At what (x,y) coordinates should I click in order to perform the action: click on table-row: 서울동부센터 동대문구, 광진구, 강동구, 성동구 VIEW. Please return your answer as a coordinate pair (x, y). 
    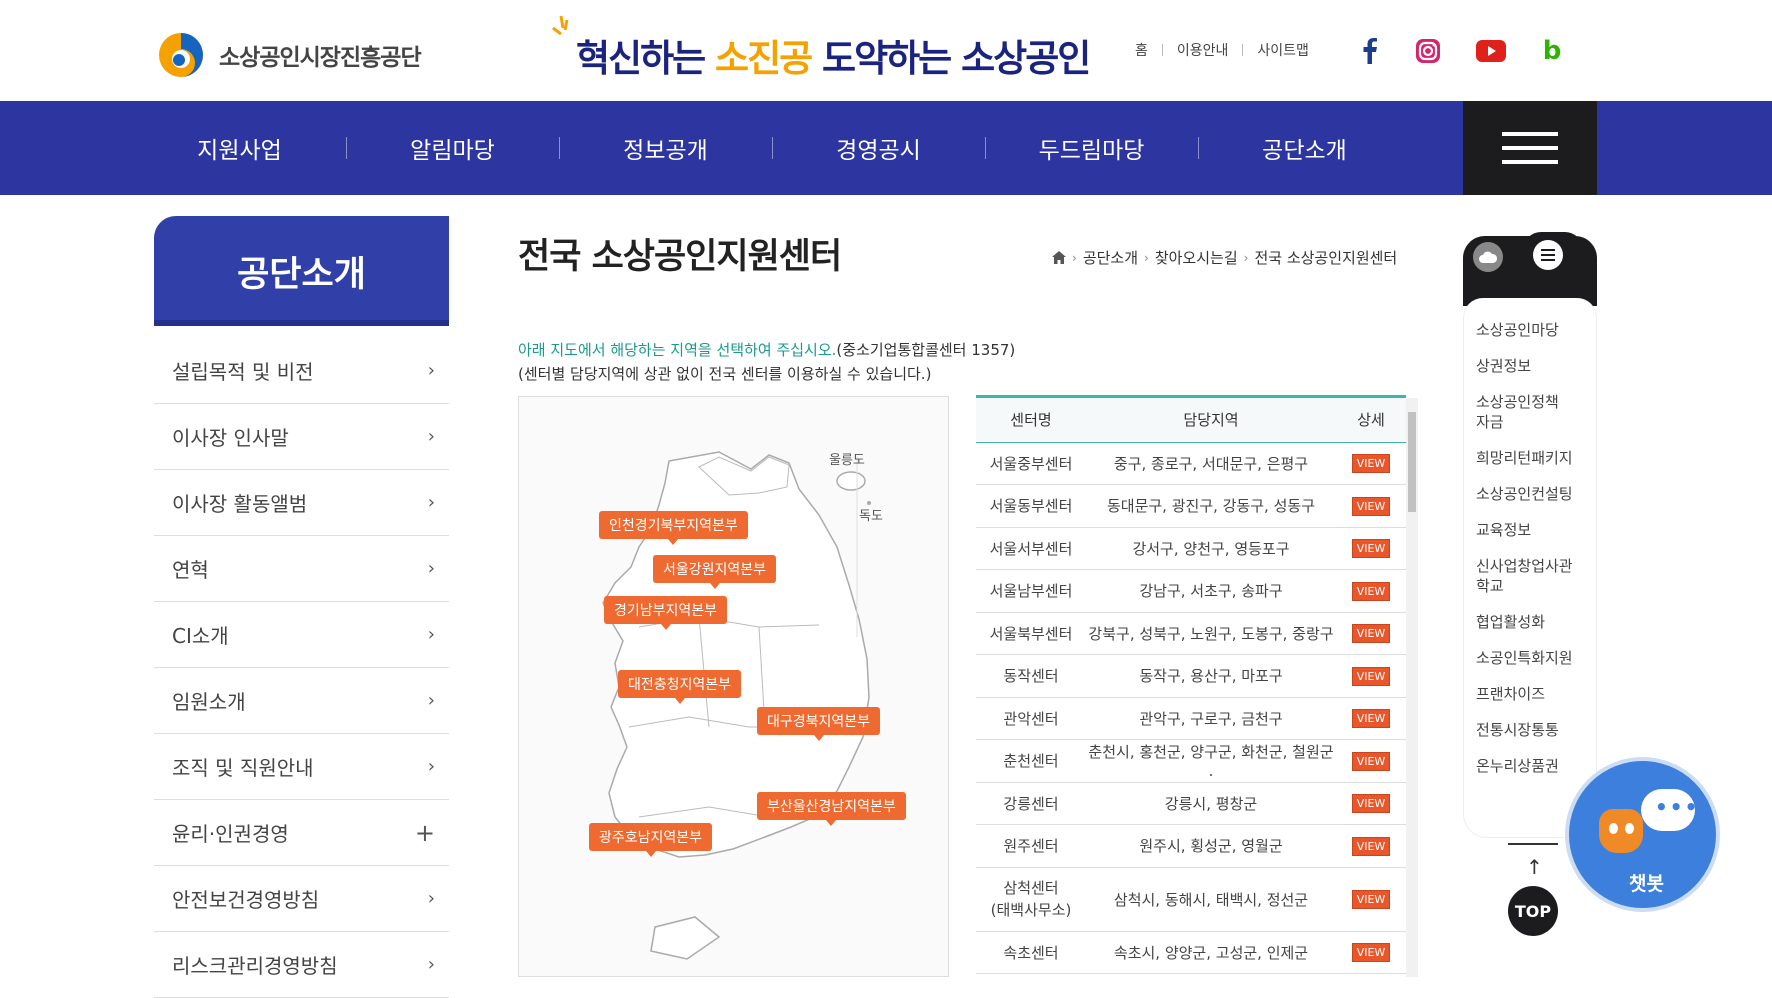
    Looking at the image, I should click on (1191, 506).